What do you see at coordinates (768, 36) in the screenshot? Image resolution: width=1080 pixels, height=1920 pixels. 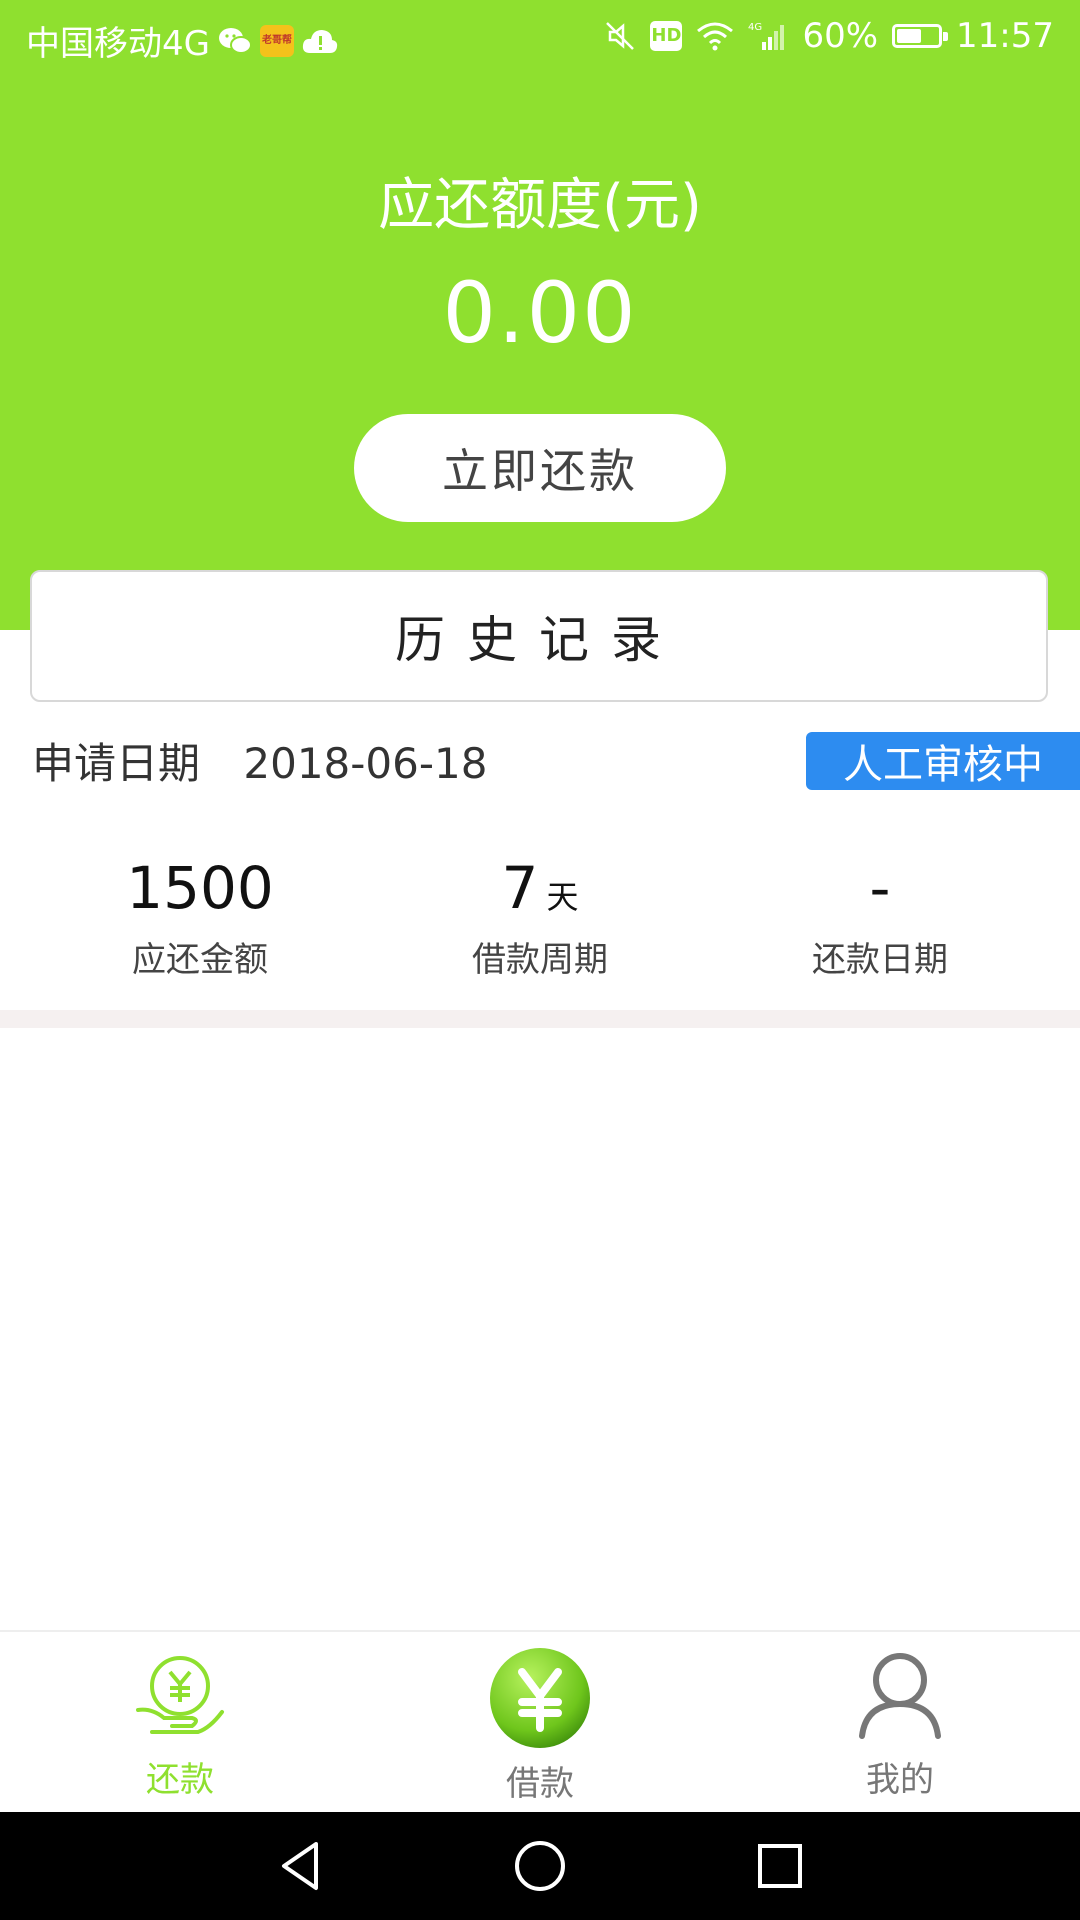 I see `signal-icon: 4G` at bounding box center [768, 36].